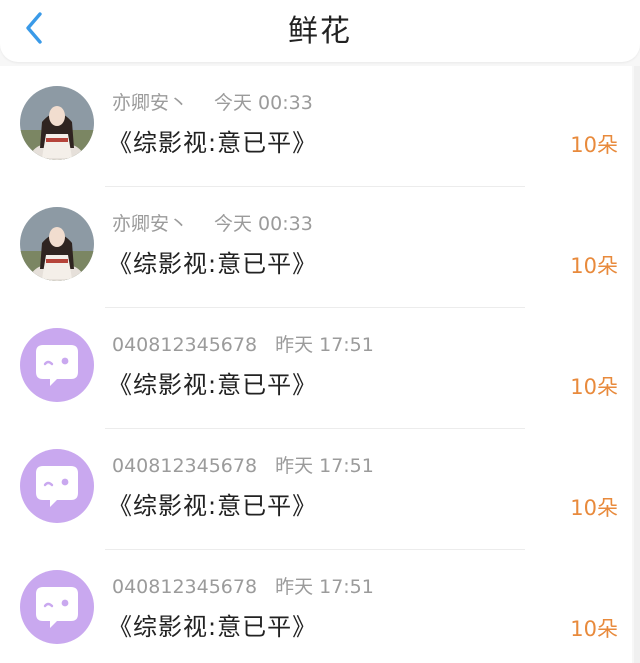 Image resolution: width=640 pixels, height=663 pixels. Describe the element at coordinates (637, 364) in the screenshot. I see `scrollbar` at that location.